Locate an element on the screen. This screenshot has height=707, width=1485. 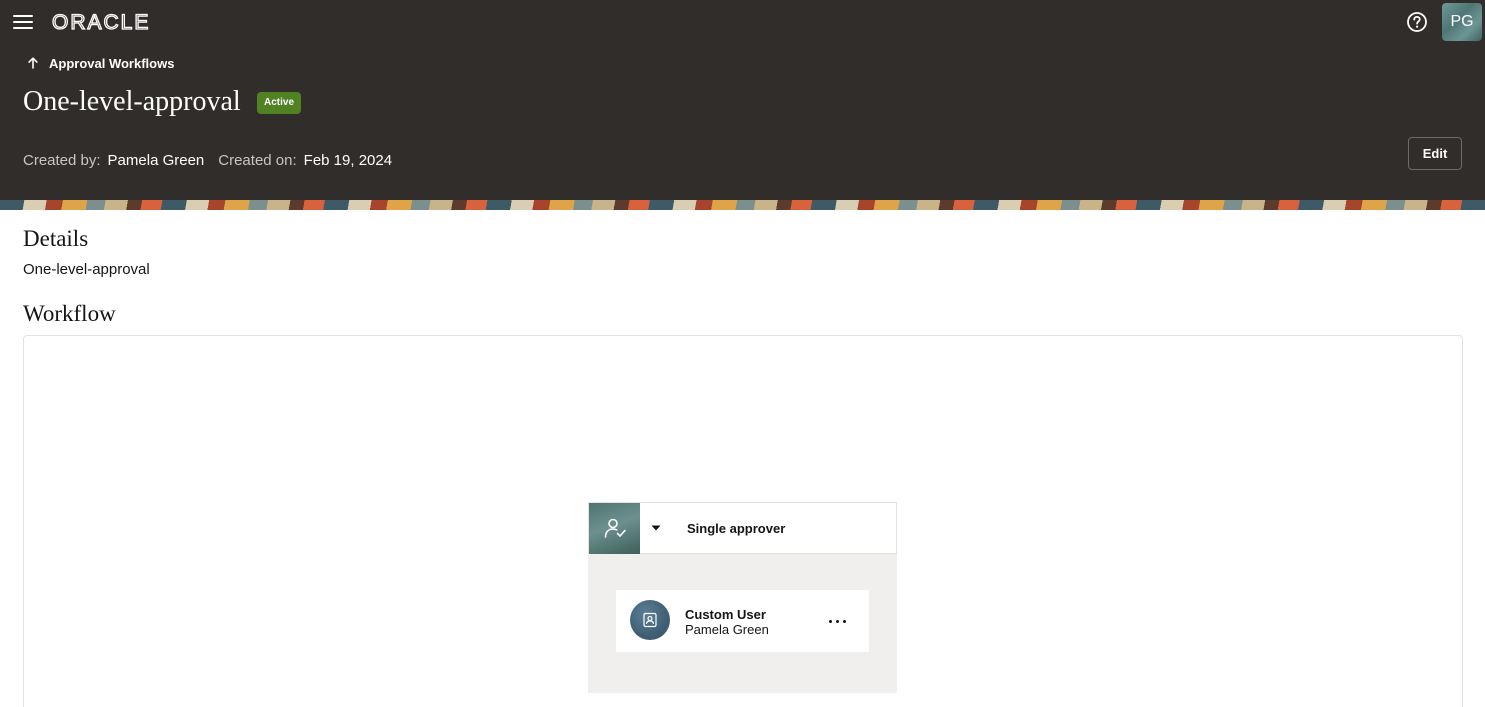
stage-header: Single approver is located at coordinates (742, 528).